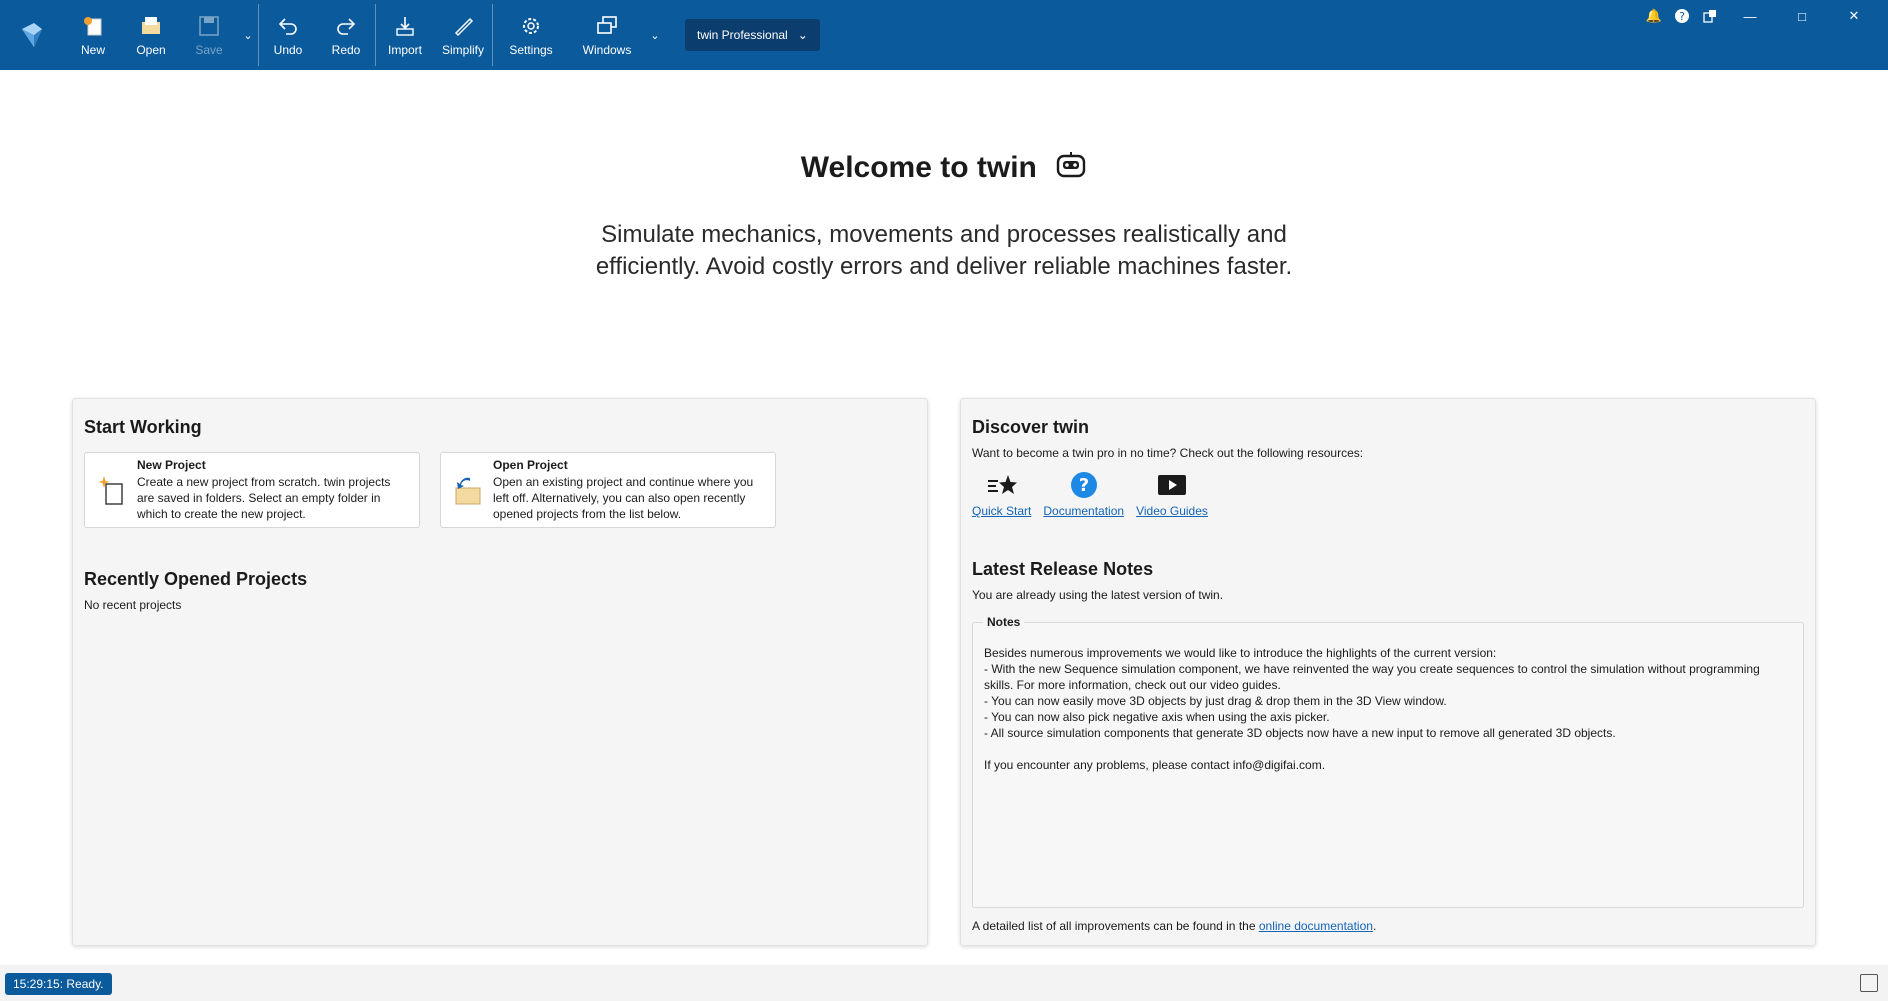  I want to click on quick-start-icon, so click(1002, 485).